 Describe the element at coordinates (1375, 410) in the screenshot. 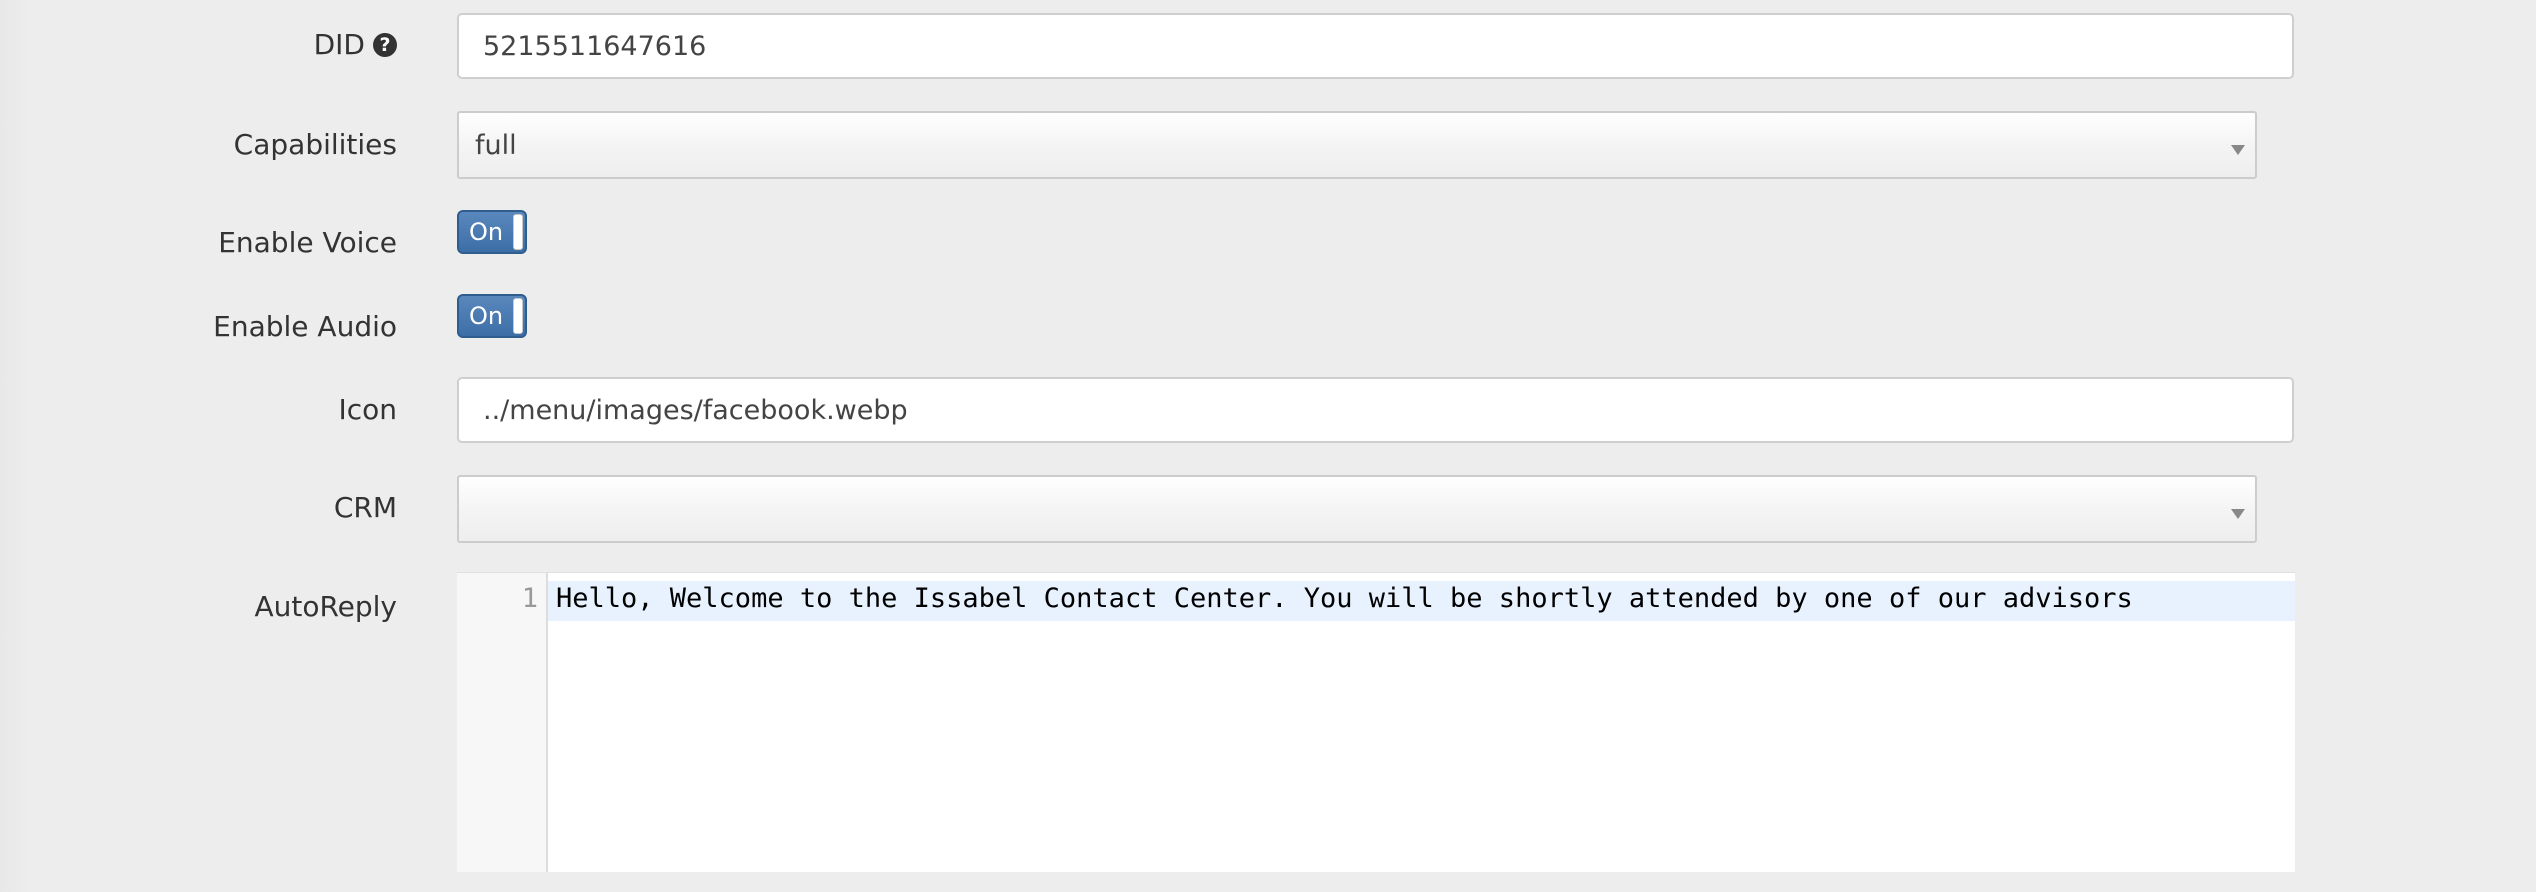

I see `icon-path-input` at that location.